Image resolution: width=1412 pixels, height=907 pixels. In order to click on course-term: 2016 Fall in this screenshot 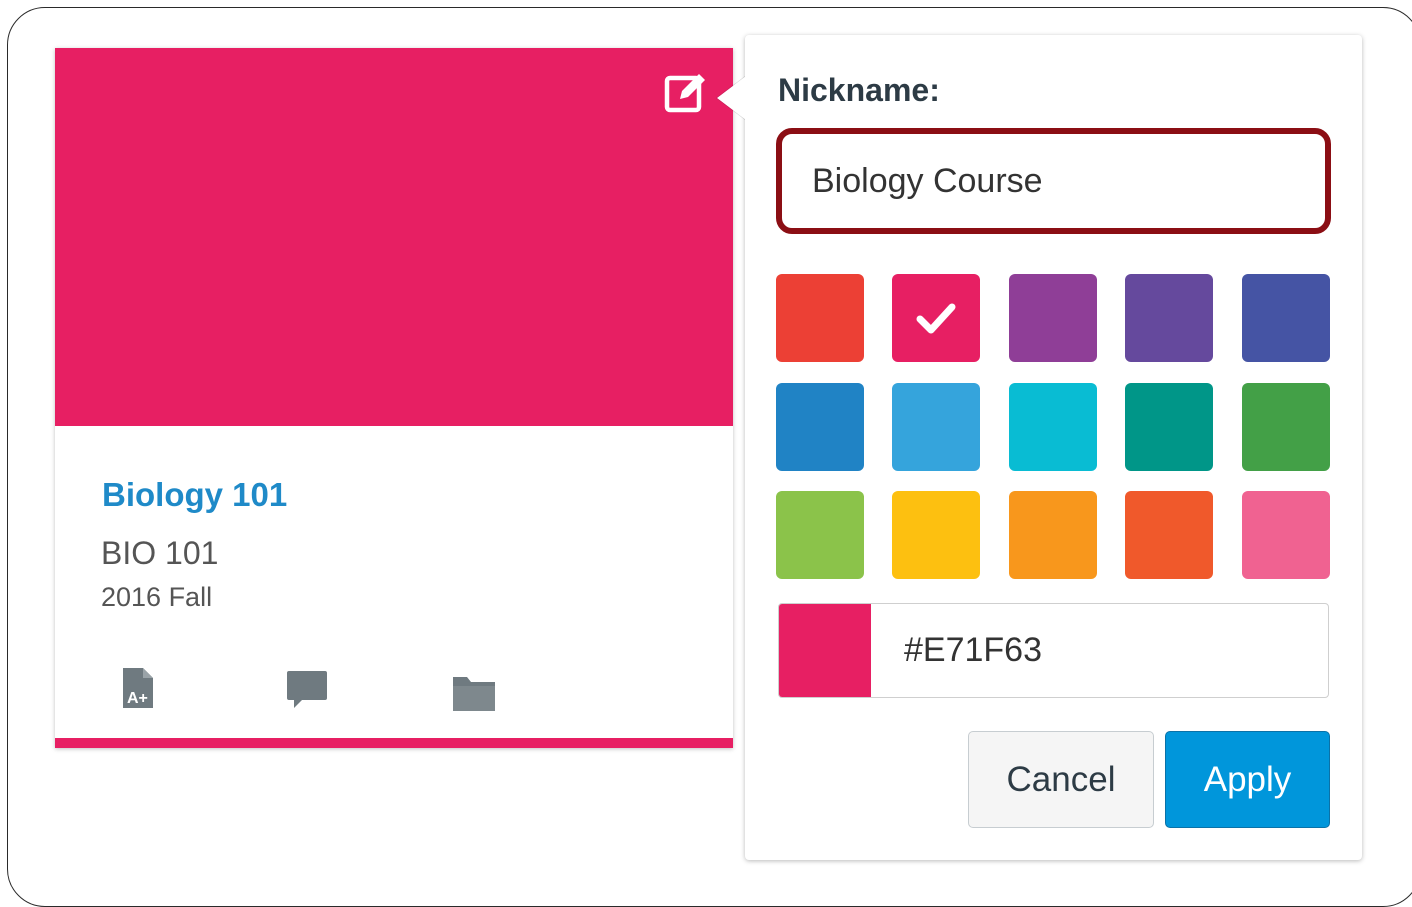, I will do `click(157, 597)`.